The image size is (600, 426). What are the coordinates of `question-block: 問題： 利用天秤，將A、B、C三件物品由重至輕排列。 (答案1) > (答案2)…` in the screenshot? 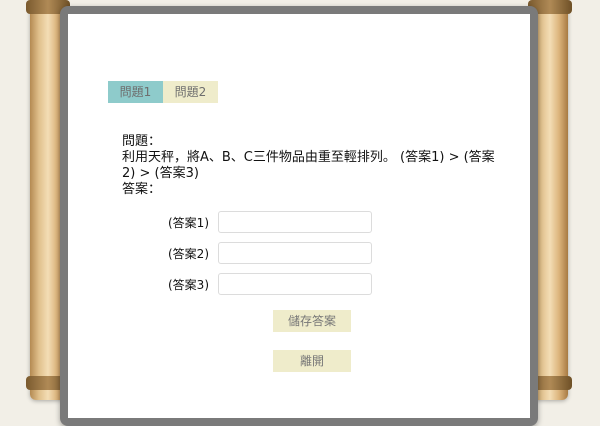 It's located at (312, 166).